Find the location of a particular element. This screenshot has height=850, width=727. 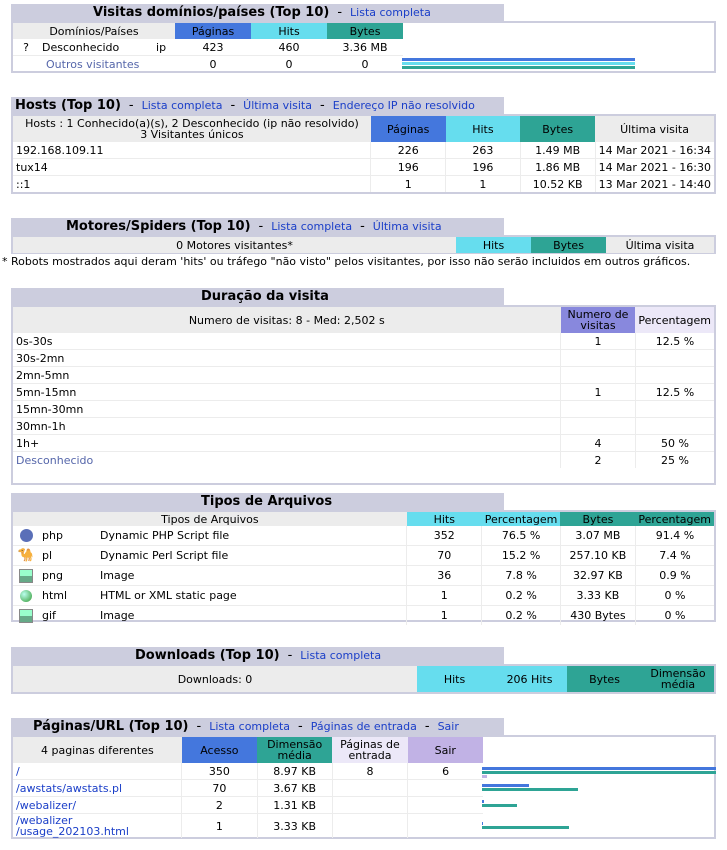

robots-col-last: Última visita is located at coordinates (660, 245).